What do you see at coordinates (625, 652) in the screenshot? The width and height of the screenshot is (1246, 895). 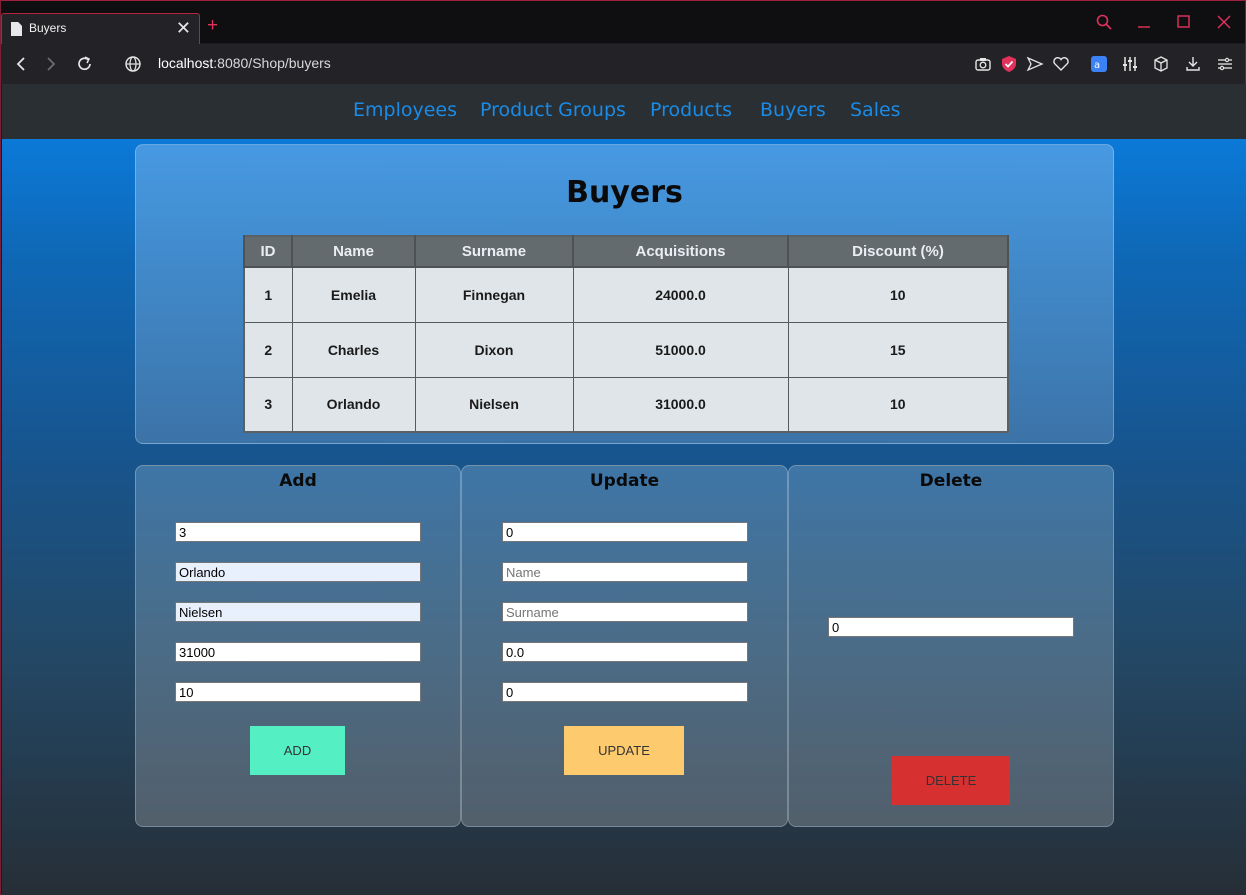 I see `update-acquisitions-input` at bounding box center [625, 652].